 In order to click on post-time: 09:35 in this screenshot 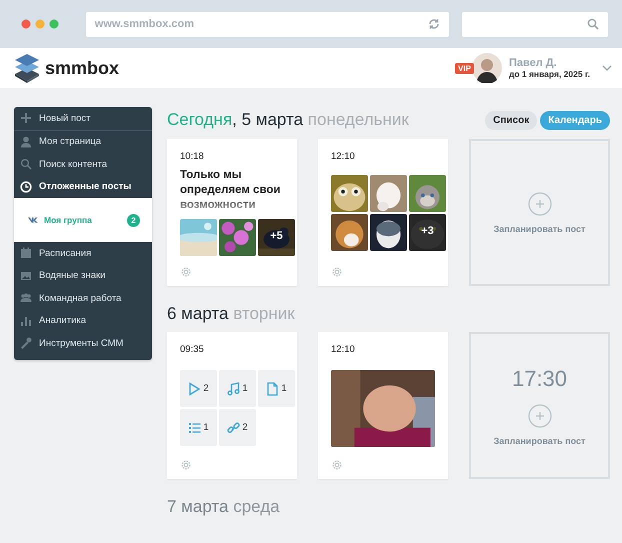, I will do `click(192, 349)`.